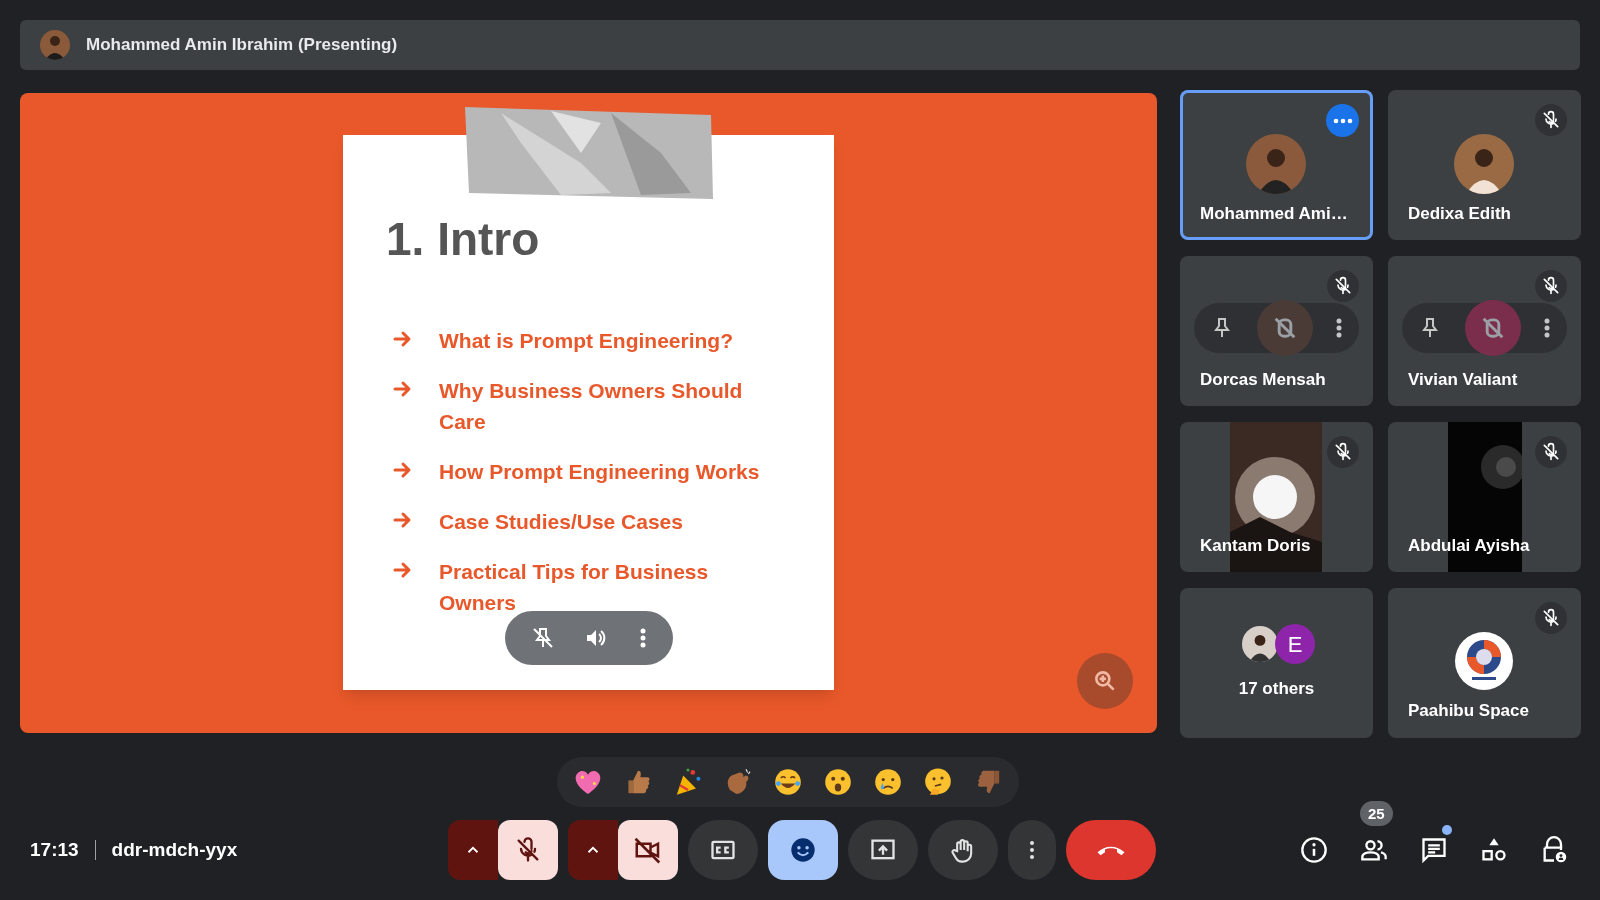 This screenshot has height=900, width=1600. What do you see at coordinates (561, 522) in the screenshot?
I see `slide-bullet: Case Studies/Use Cases` at bounding box center [561, 522].